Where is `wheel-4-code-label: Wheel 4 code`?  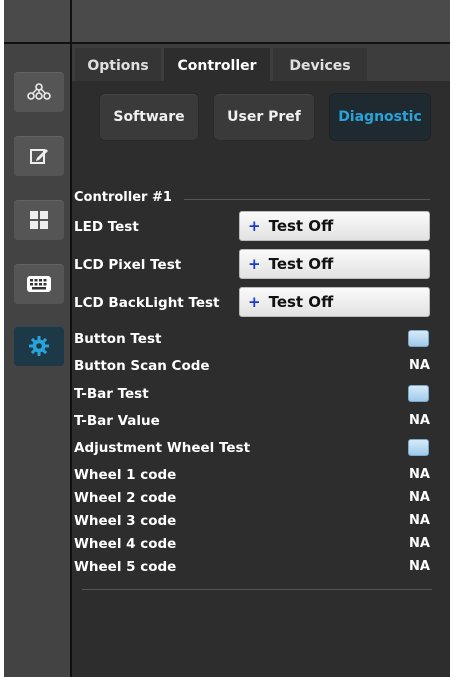 wheel-4-code-label: Wheel 4 code is located at coordinates (125, 544).